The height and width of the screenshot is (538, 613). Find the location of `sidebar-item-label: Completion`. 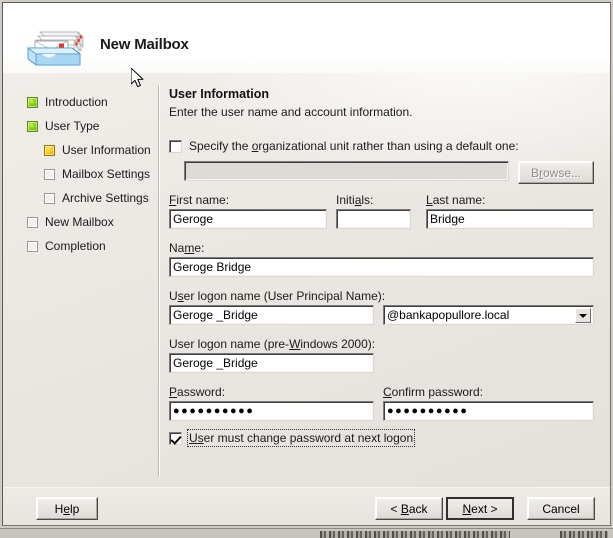

sidebar-item-label: Completion is located at coordinates (75, 246).